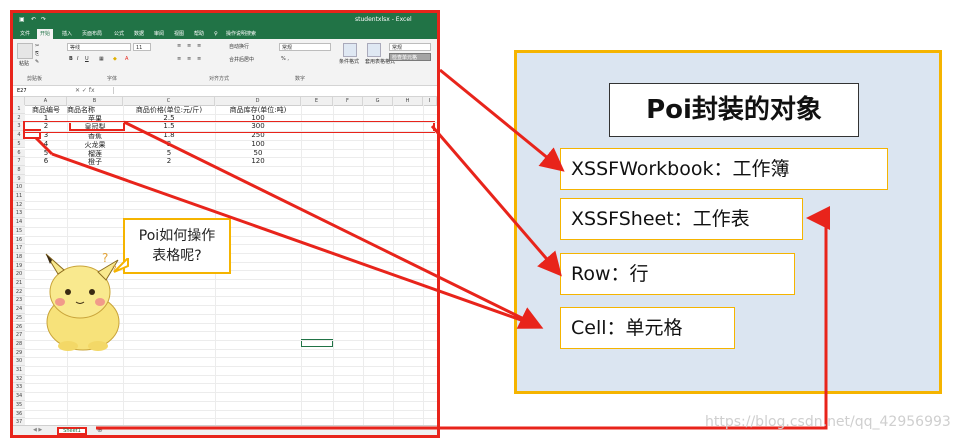  Describe the element at coordinates (496, 201) in the screenshot. I see `arrow-row` at that location.